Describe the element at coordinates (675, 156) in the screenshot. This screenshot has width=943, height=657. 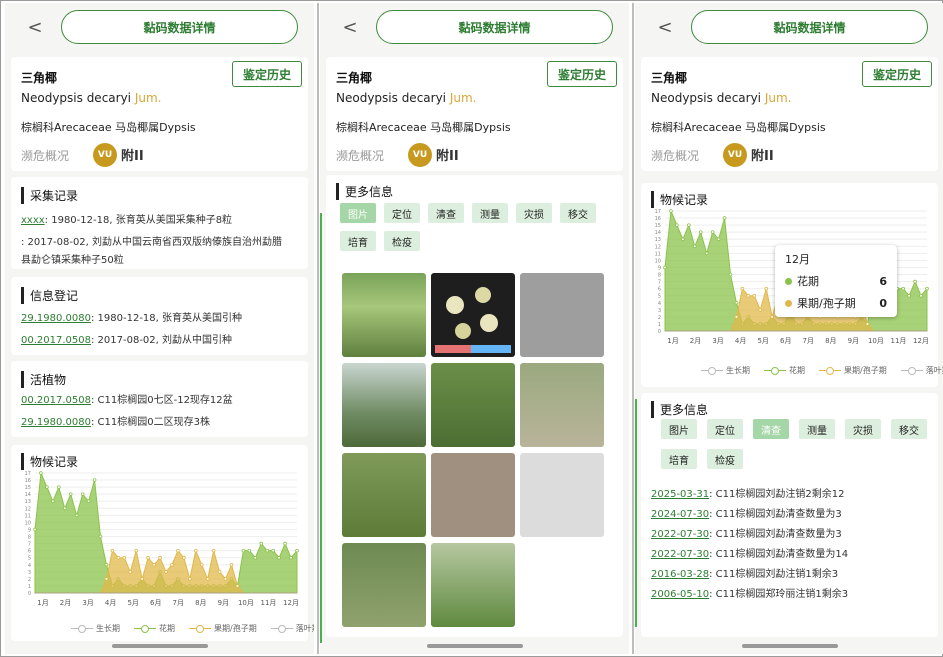
I see `status-label: 濒危概况` at that location.